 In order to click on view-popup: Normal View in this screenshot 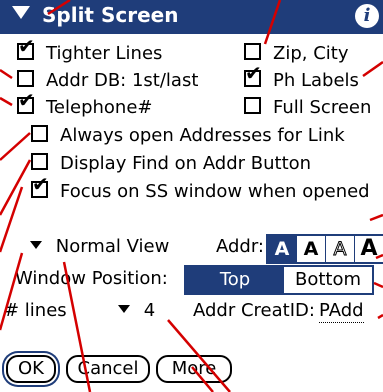, I will do `click(99, 247)`.